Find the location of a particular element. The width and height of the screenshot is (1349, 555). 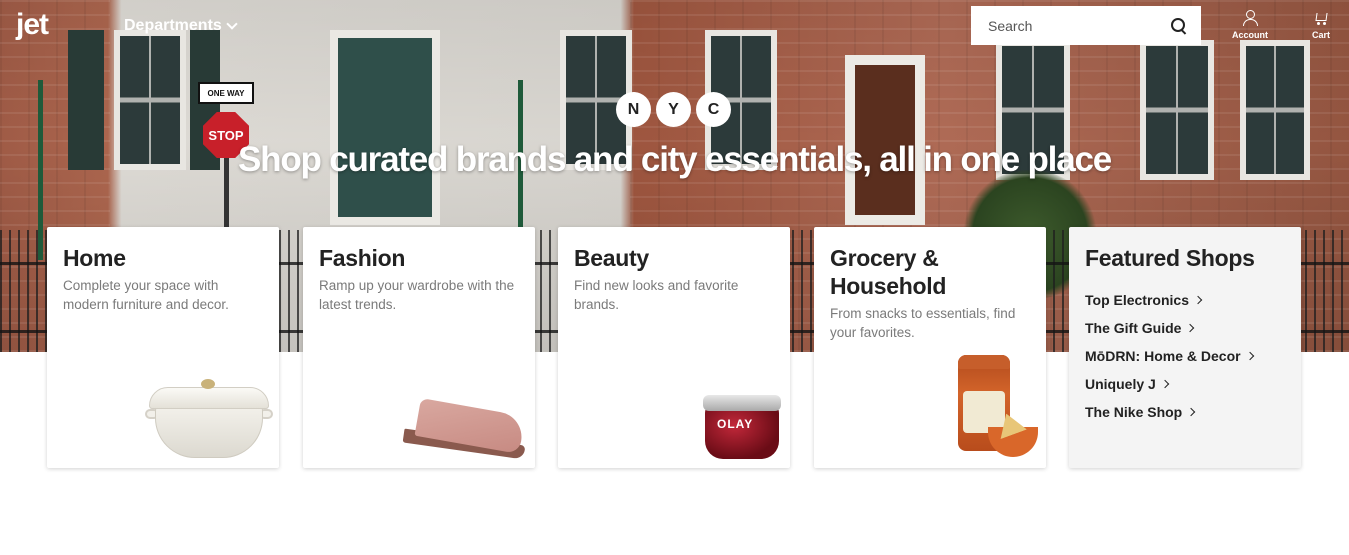

nyc-badge-n: N is located at coordinates (633, 109).